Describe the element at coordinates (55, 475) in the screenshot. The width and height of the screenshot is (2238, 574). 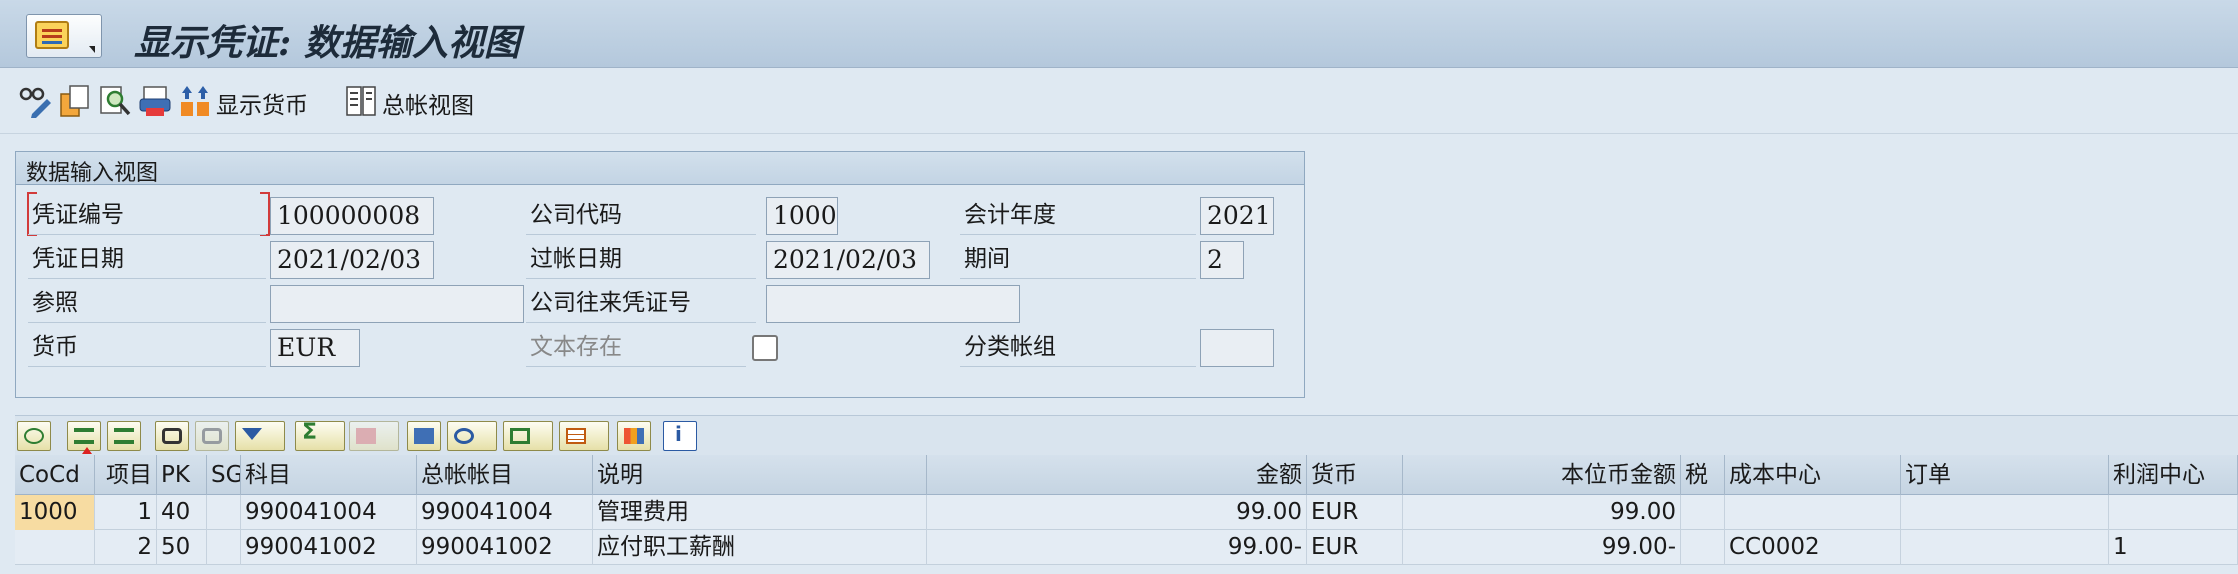
I see `col-cocd: CoCd` at that location.